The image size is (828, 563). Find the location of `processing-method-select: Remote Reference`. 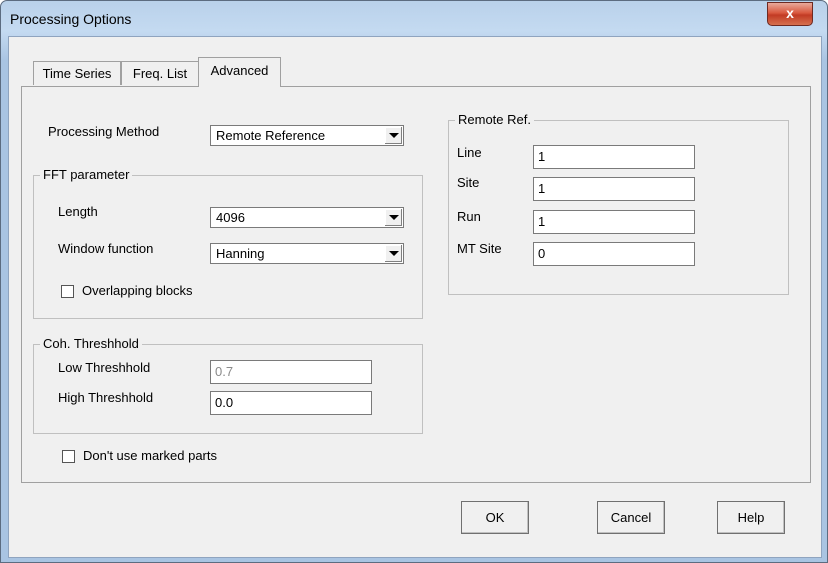

processing-method-select: Remote Reference is located at coordinates (307, 135).